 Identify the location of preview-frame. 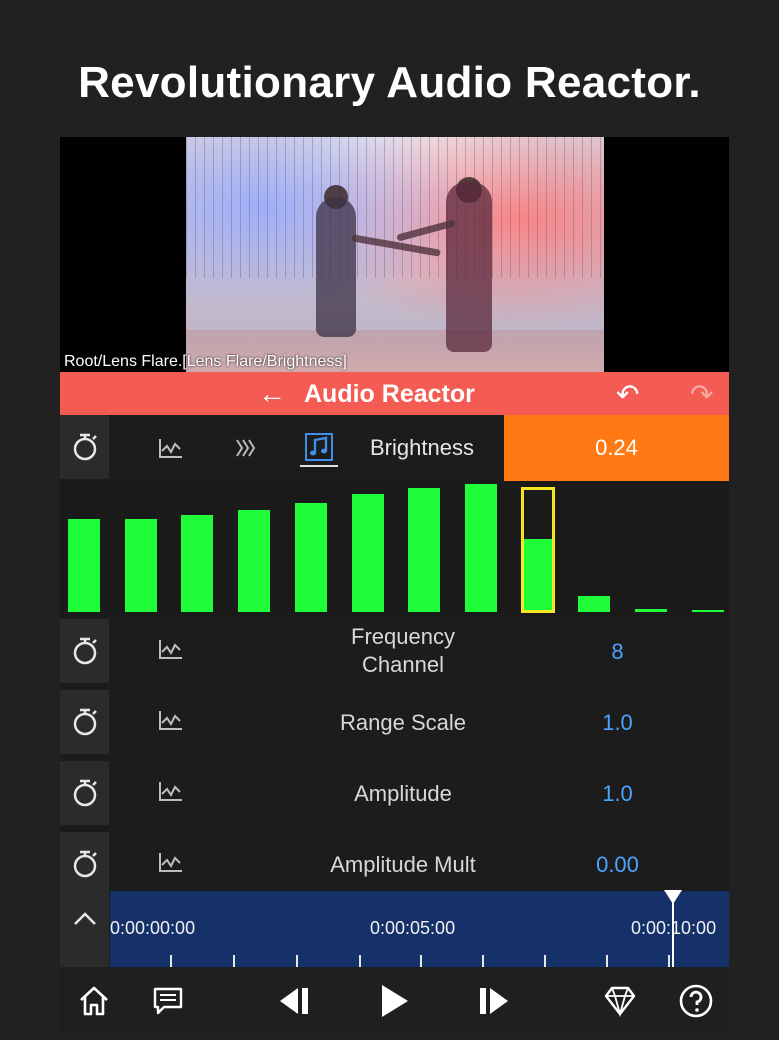
(395, 254).